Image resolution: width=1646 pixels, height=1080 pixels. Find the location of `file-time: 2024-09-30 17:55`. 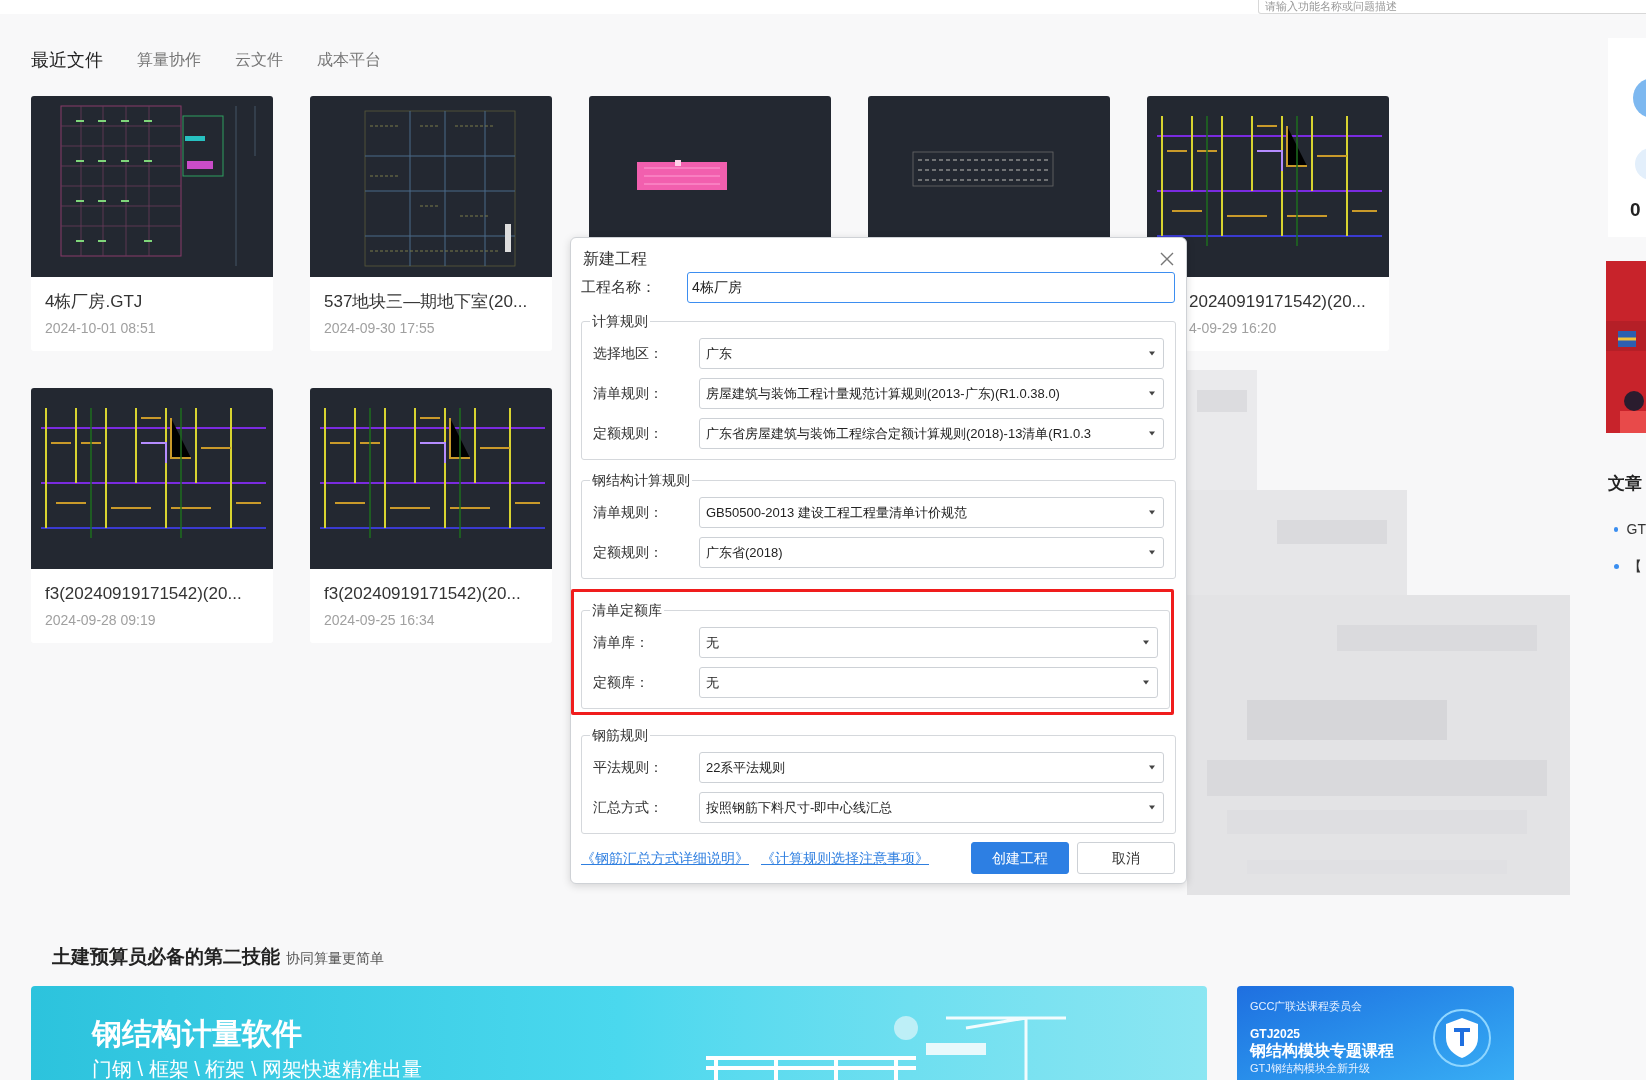

file-time: 2024-09-30 17:55 is located at coordinates (380, 328).